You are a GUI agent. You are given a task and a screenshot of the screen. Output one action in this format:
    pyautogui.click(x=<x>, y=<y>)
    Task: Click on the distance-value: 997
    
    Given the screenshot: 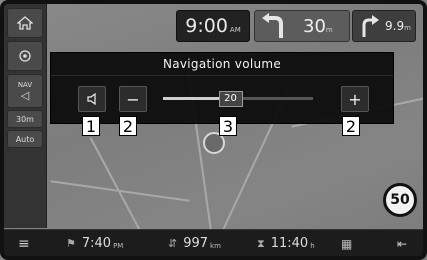 What is the action you would take?
    pyautogui.click(x=196, y=243)
    